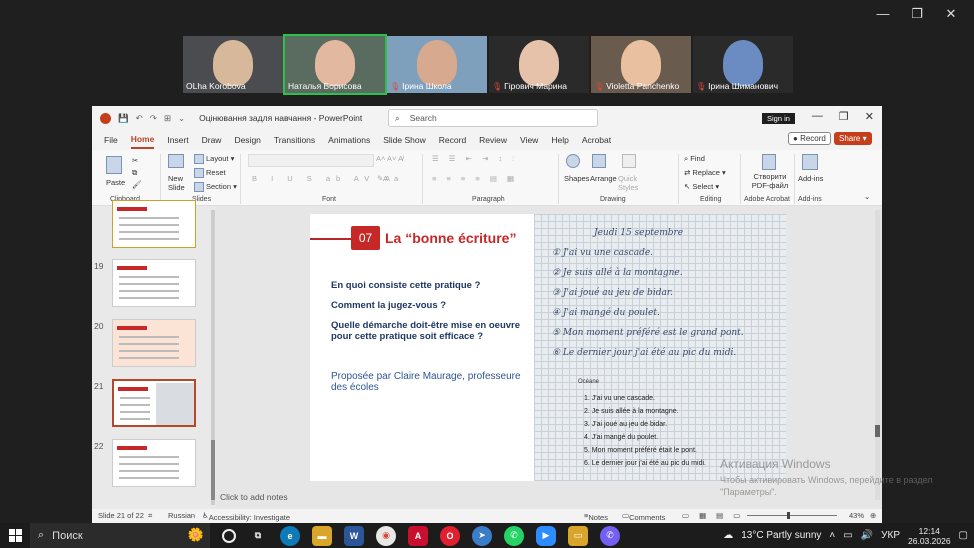 The height and width of the screenshot is (548, 974). Describe the element at coordinates (694, 159) in the screenshot. I see `find-button: ⌕ Find` at that location.